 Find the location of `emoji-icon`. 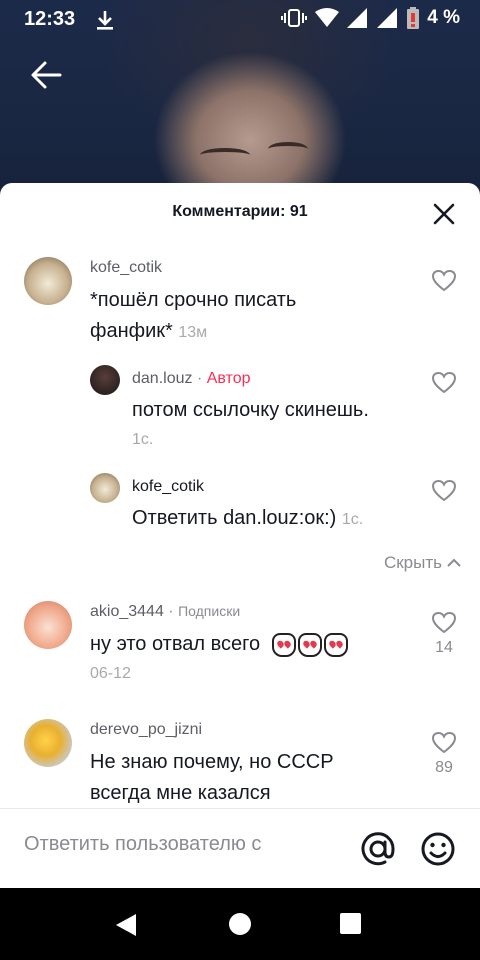

emoji-icon is located at coordinates (438, 849).